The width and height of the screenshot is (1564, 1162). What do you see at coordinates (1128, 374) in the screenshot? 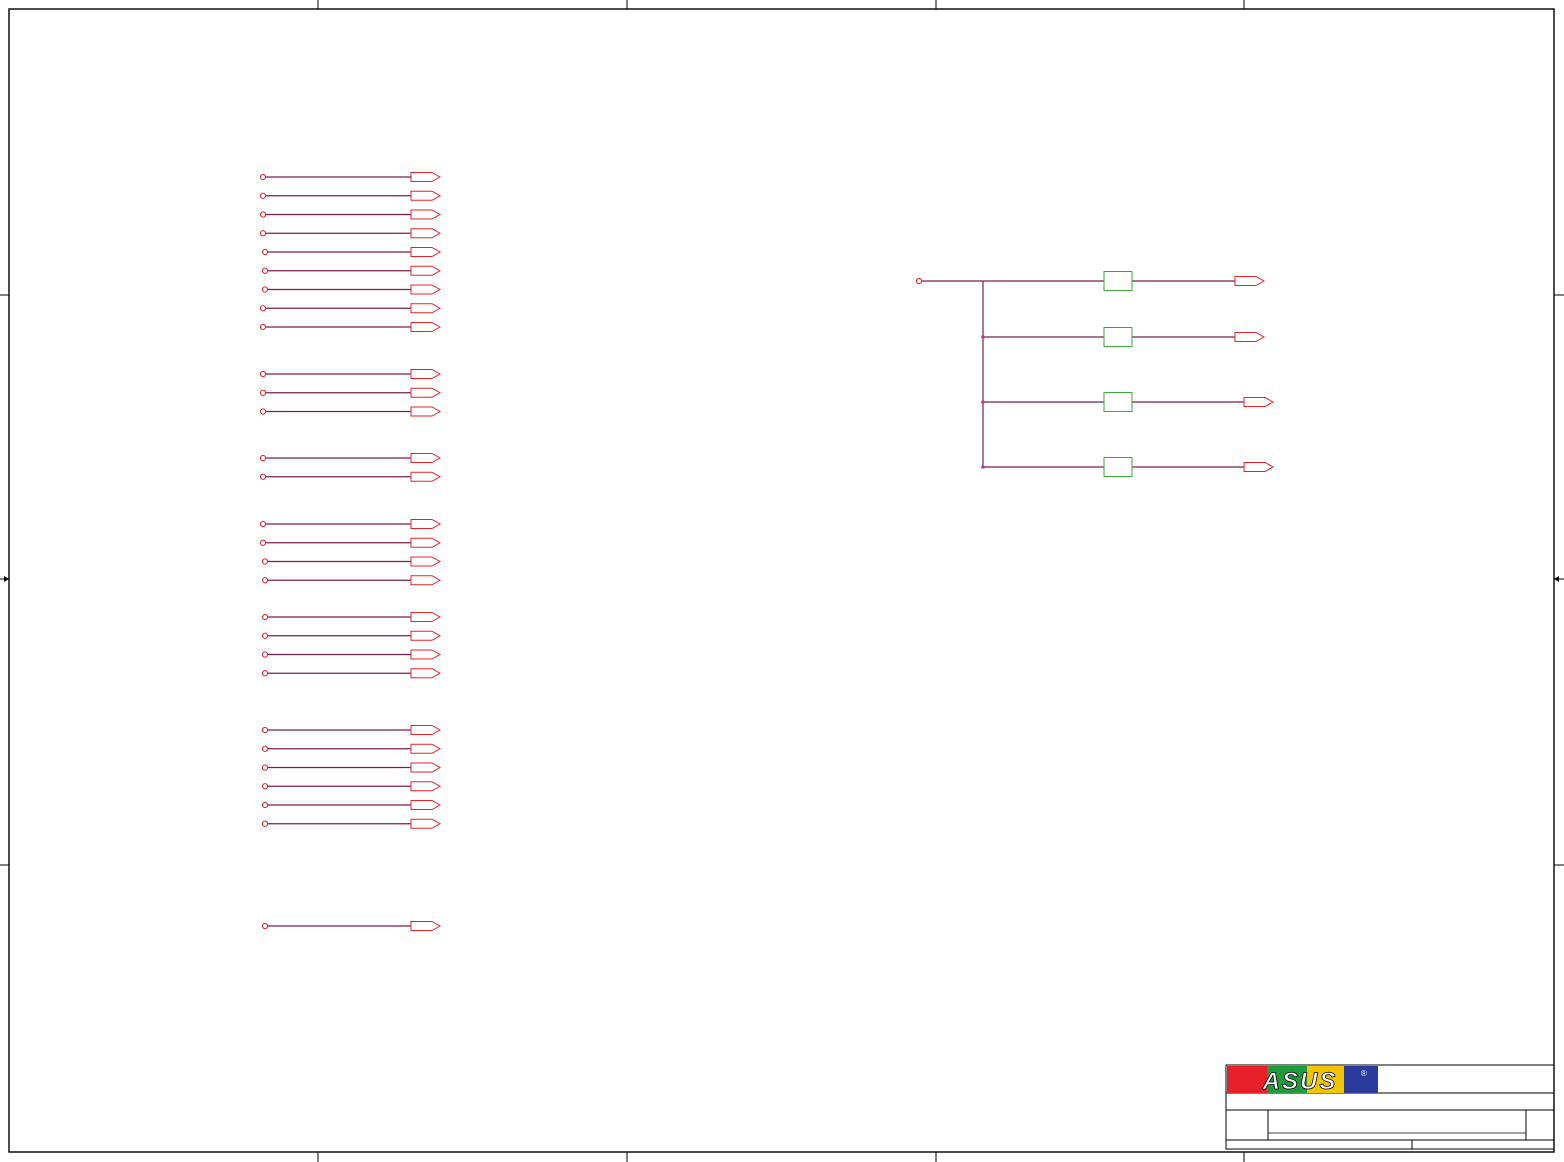
I see `branch-list` at bounding box center [1128, 374].